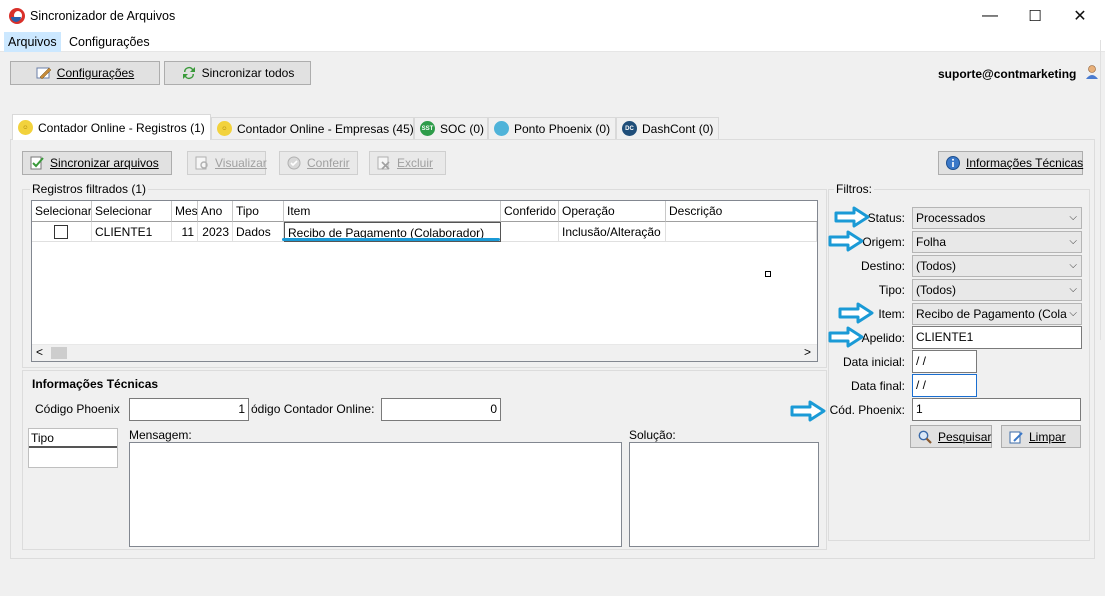  I want to click on menu-arquivos: Arquivos, so click(32, 42).